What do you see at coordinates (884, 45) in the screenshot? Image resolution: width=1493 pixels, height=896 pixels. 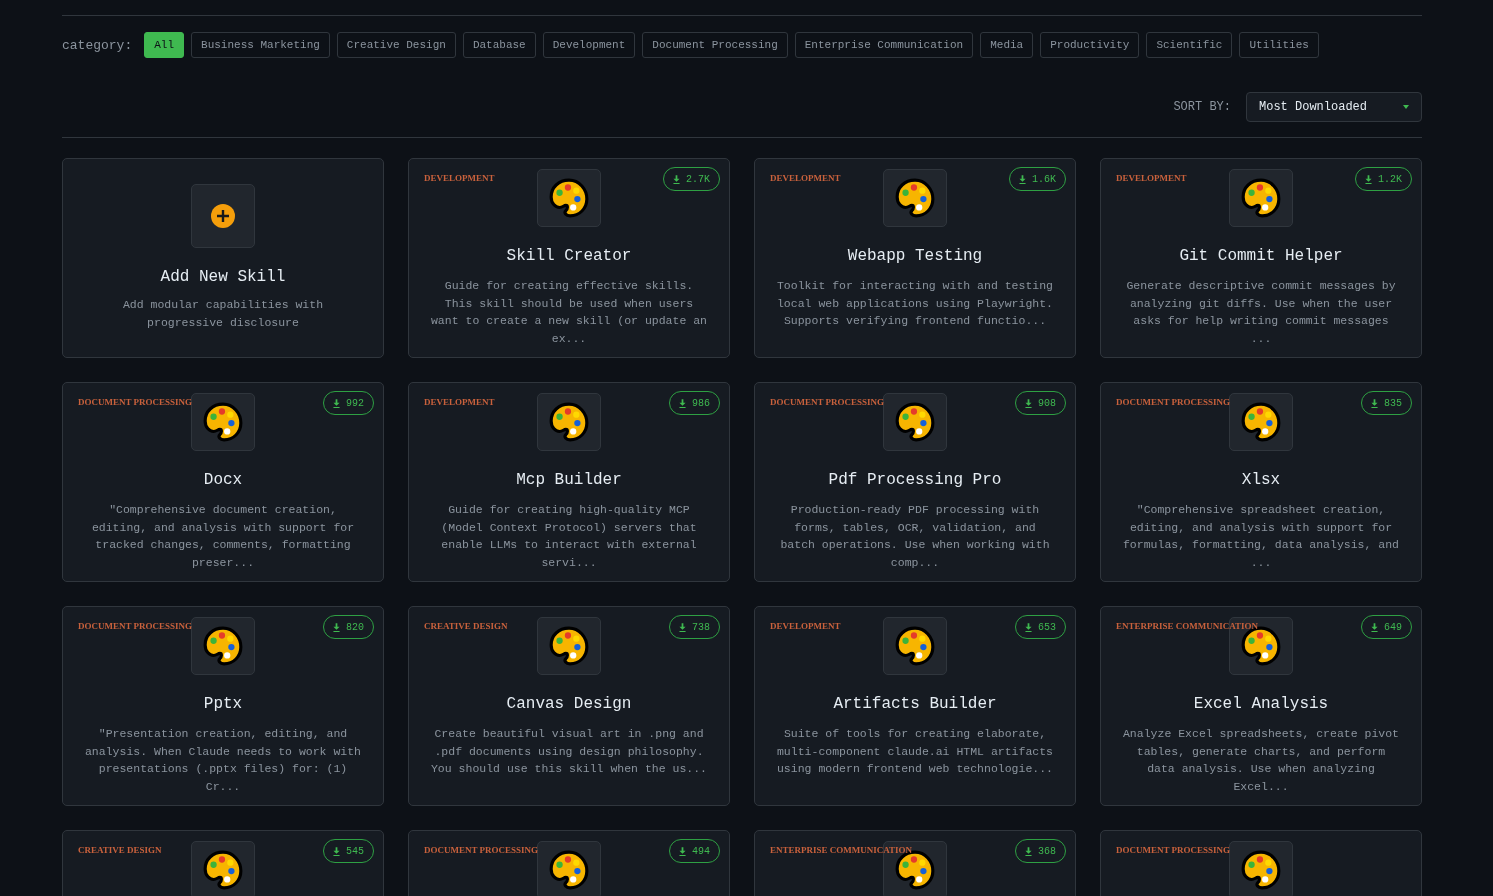 I see `category-chip: Enterprise Communication` at bounding box center [884, 45].